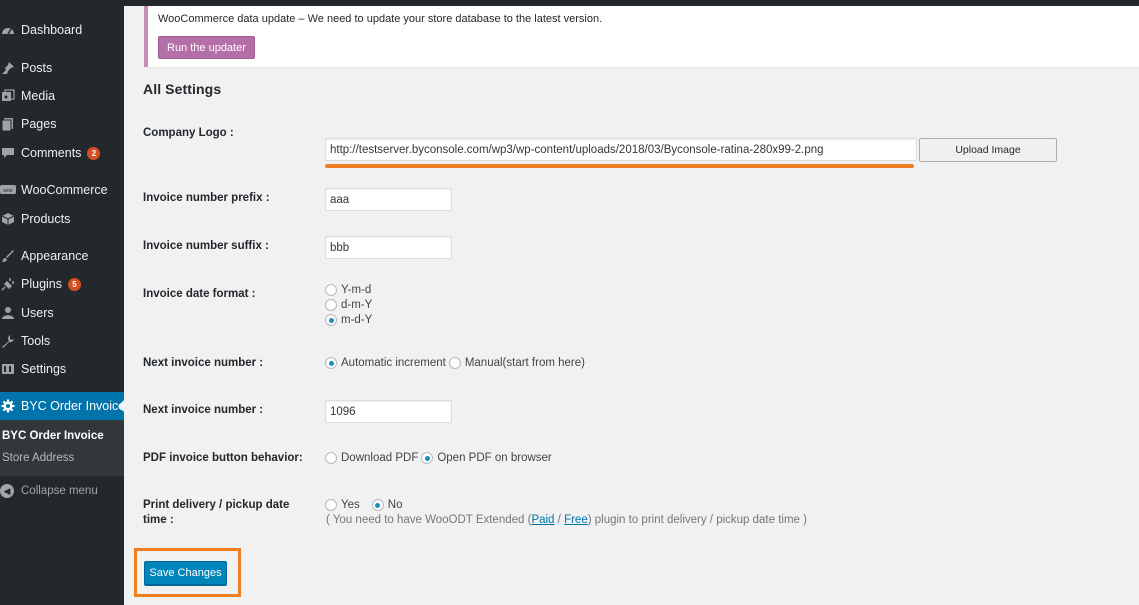 This screenshot has height=605, width=1139. I want to click on submenu-item-byc-order-invoice: BYC Order Invoice, so click(53, 436).